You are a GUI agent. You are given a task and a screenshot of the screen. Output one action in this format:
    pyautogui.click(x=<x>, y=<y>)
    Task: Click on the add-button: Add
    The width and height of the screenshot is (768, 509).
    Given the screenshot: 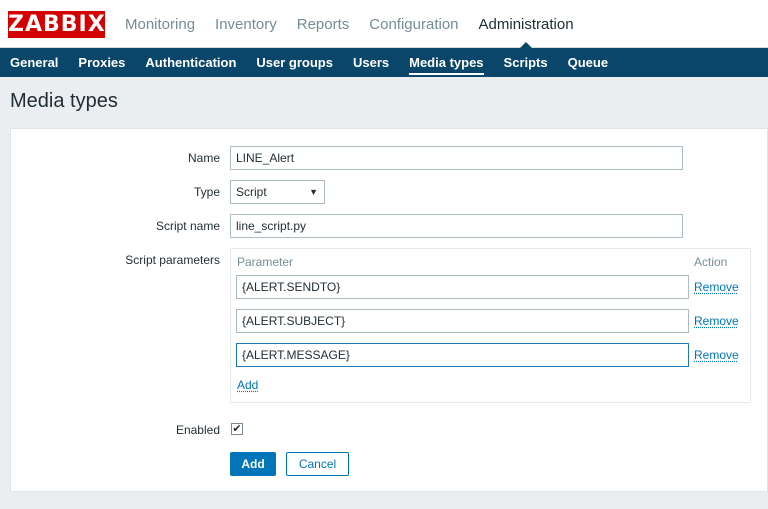 What is the action you would take?
    pyautogui.click(x=253, y=464)
    